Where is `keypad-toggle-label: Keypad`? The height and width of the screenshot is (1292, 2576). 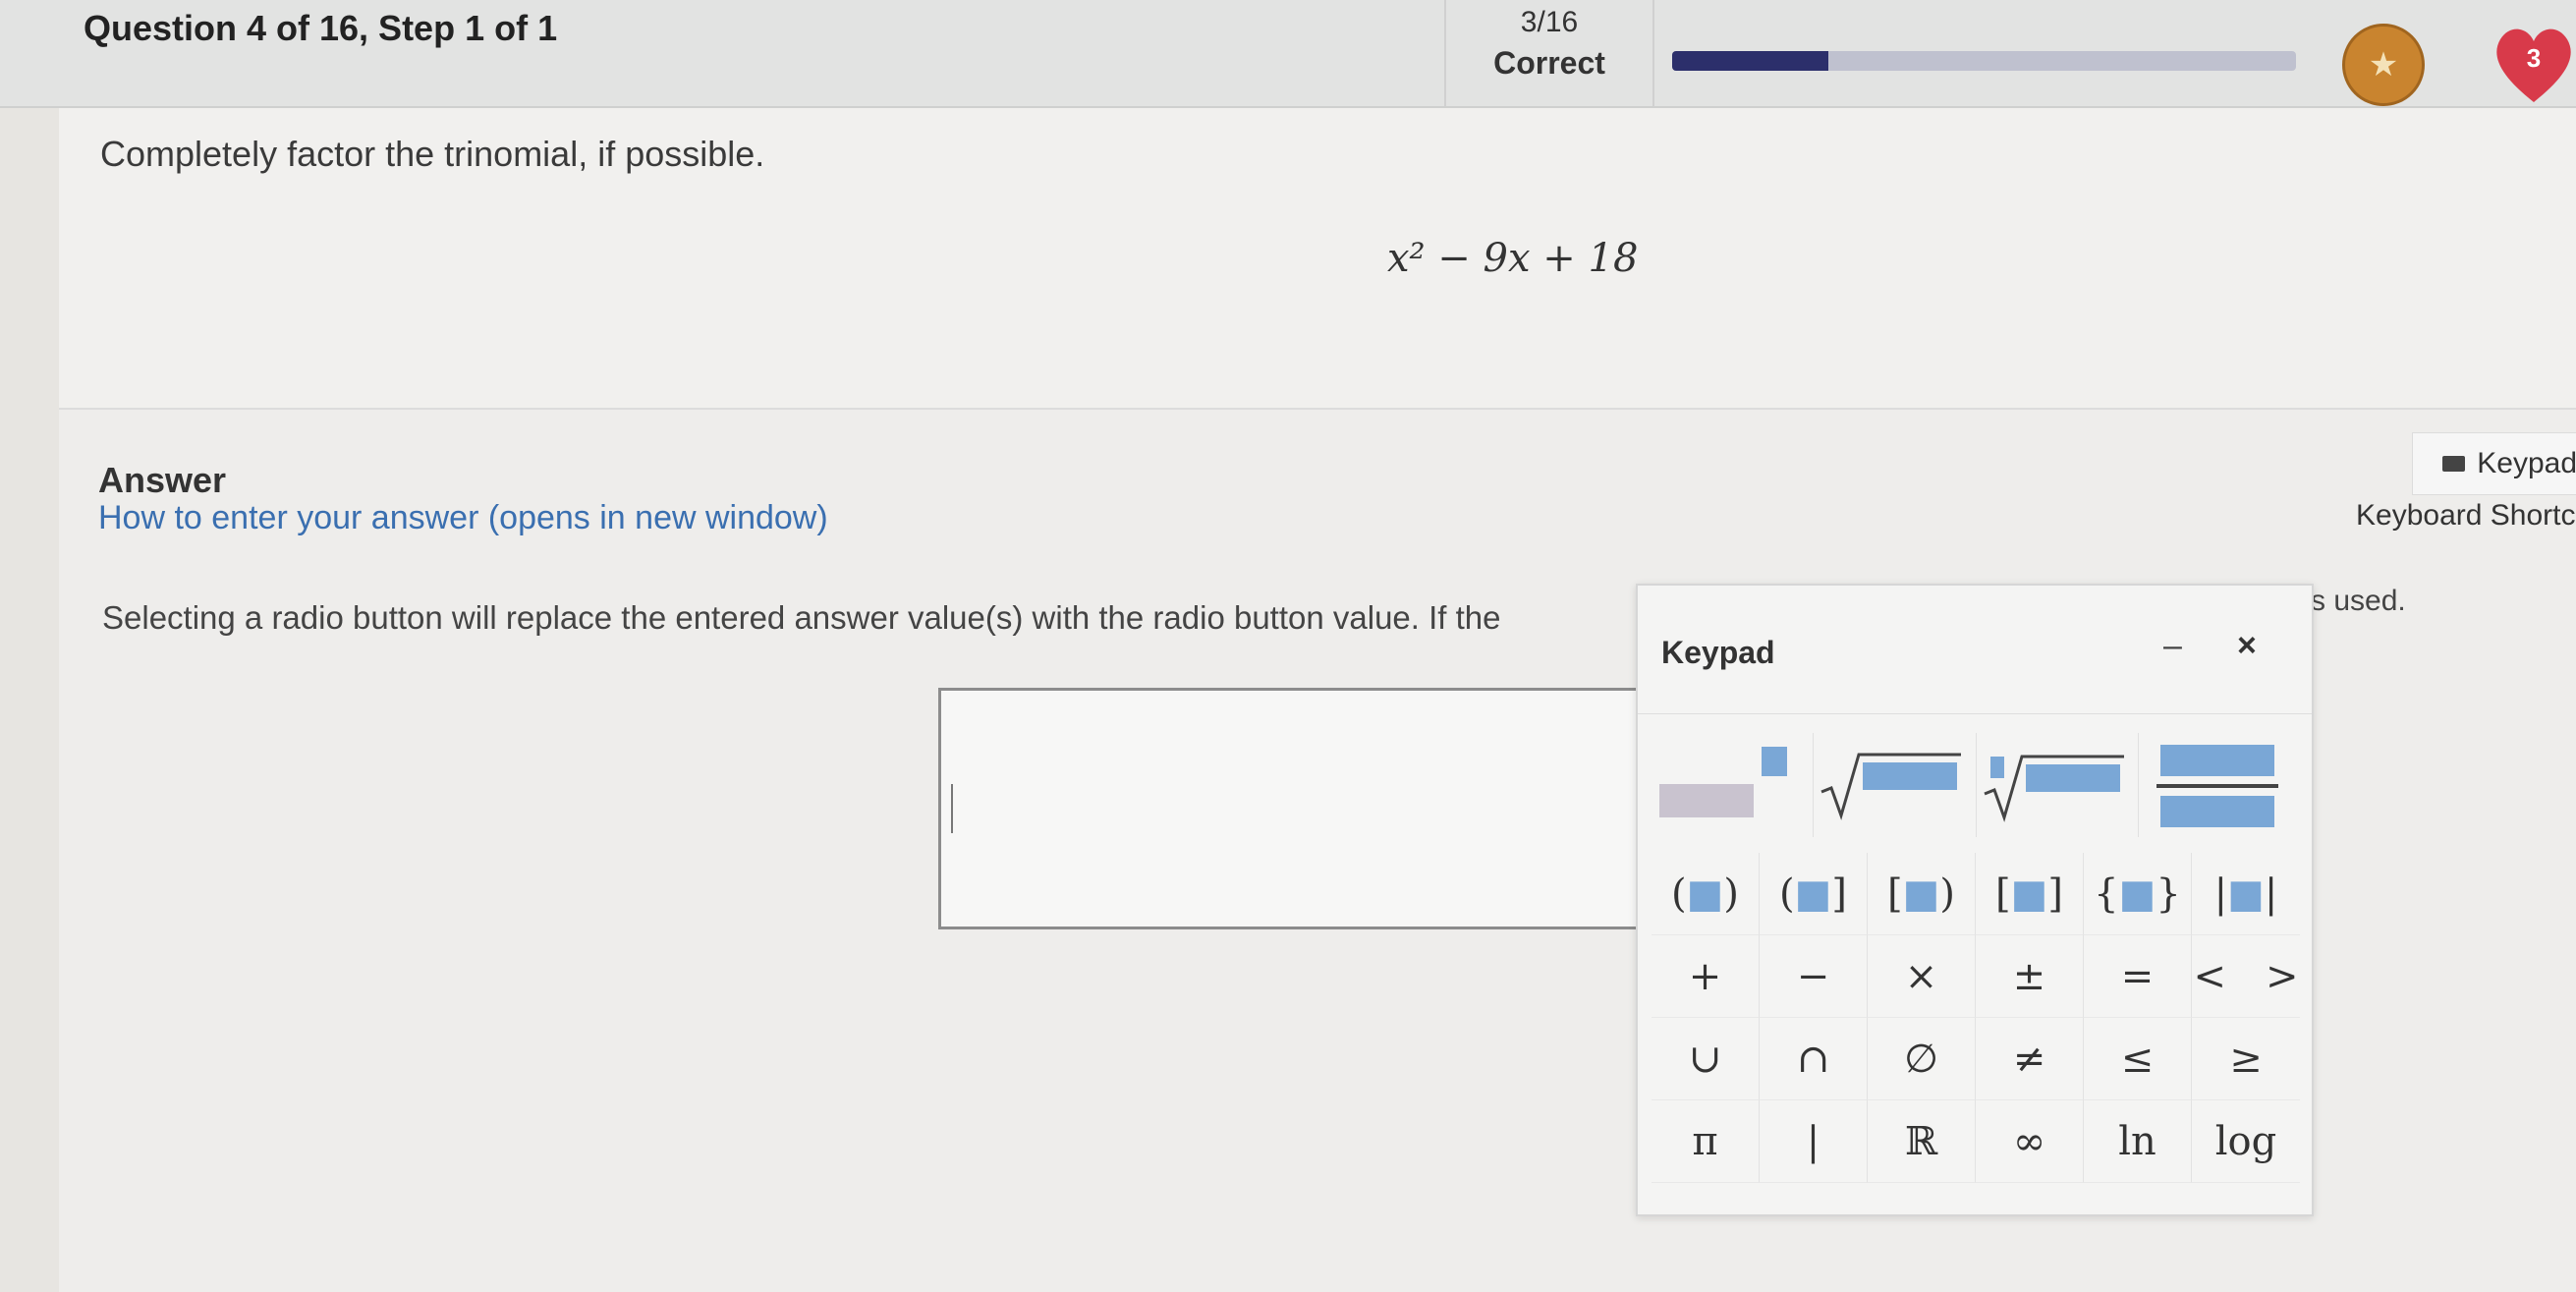 keypad-toggle-label: Keypad is located at coordinates (2526, 463).